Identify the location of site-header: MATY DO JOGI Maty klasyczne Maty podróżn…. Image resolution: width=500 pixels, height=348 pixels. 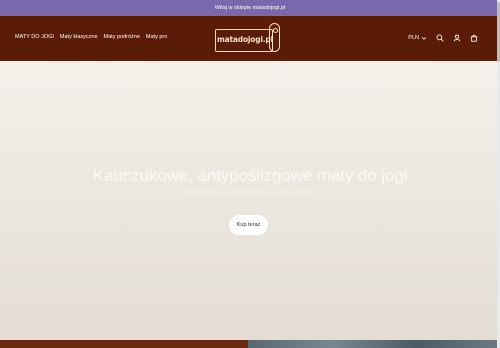
(250, 38).